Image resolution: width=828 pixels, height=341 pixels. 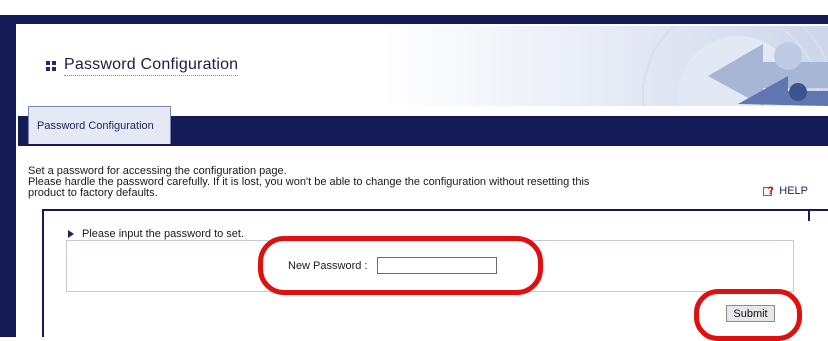 What do you see at coordinates (400, 265) in the screenshot?
I see `annotation-ring-password` at bounding box center [400, 265].